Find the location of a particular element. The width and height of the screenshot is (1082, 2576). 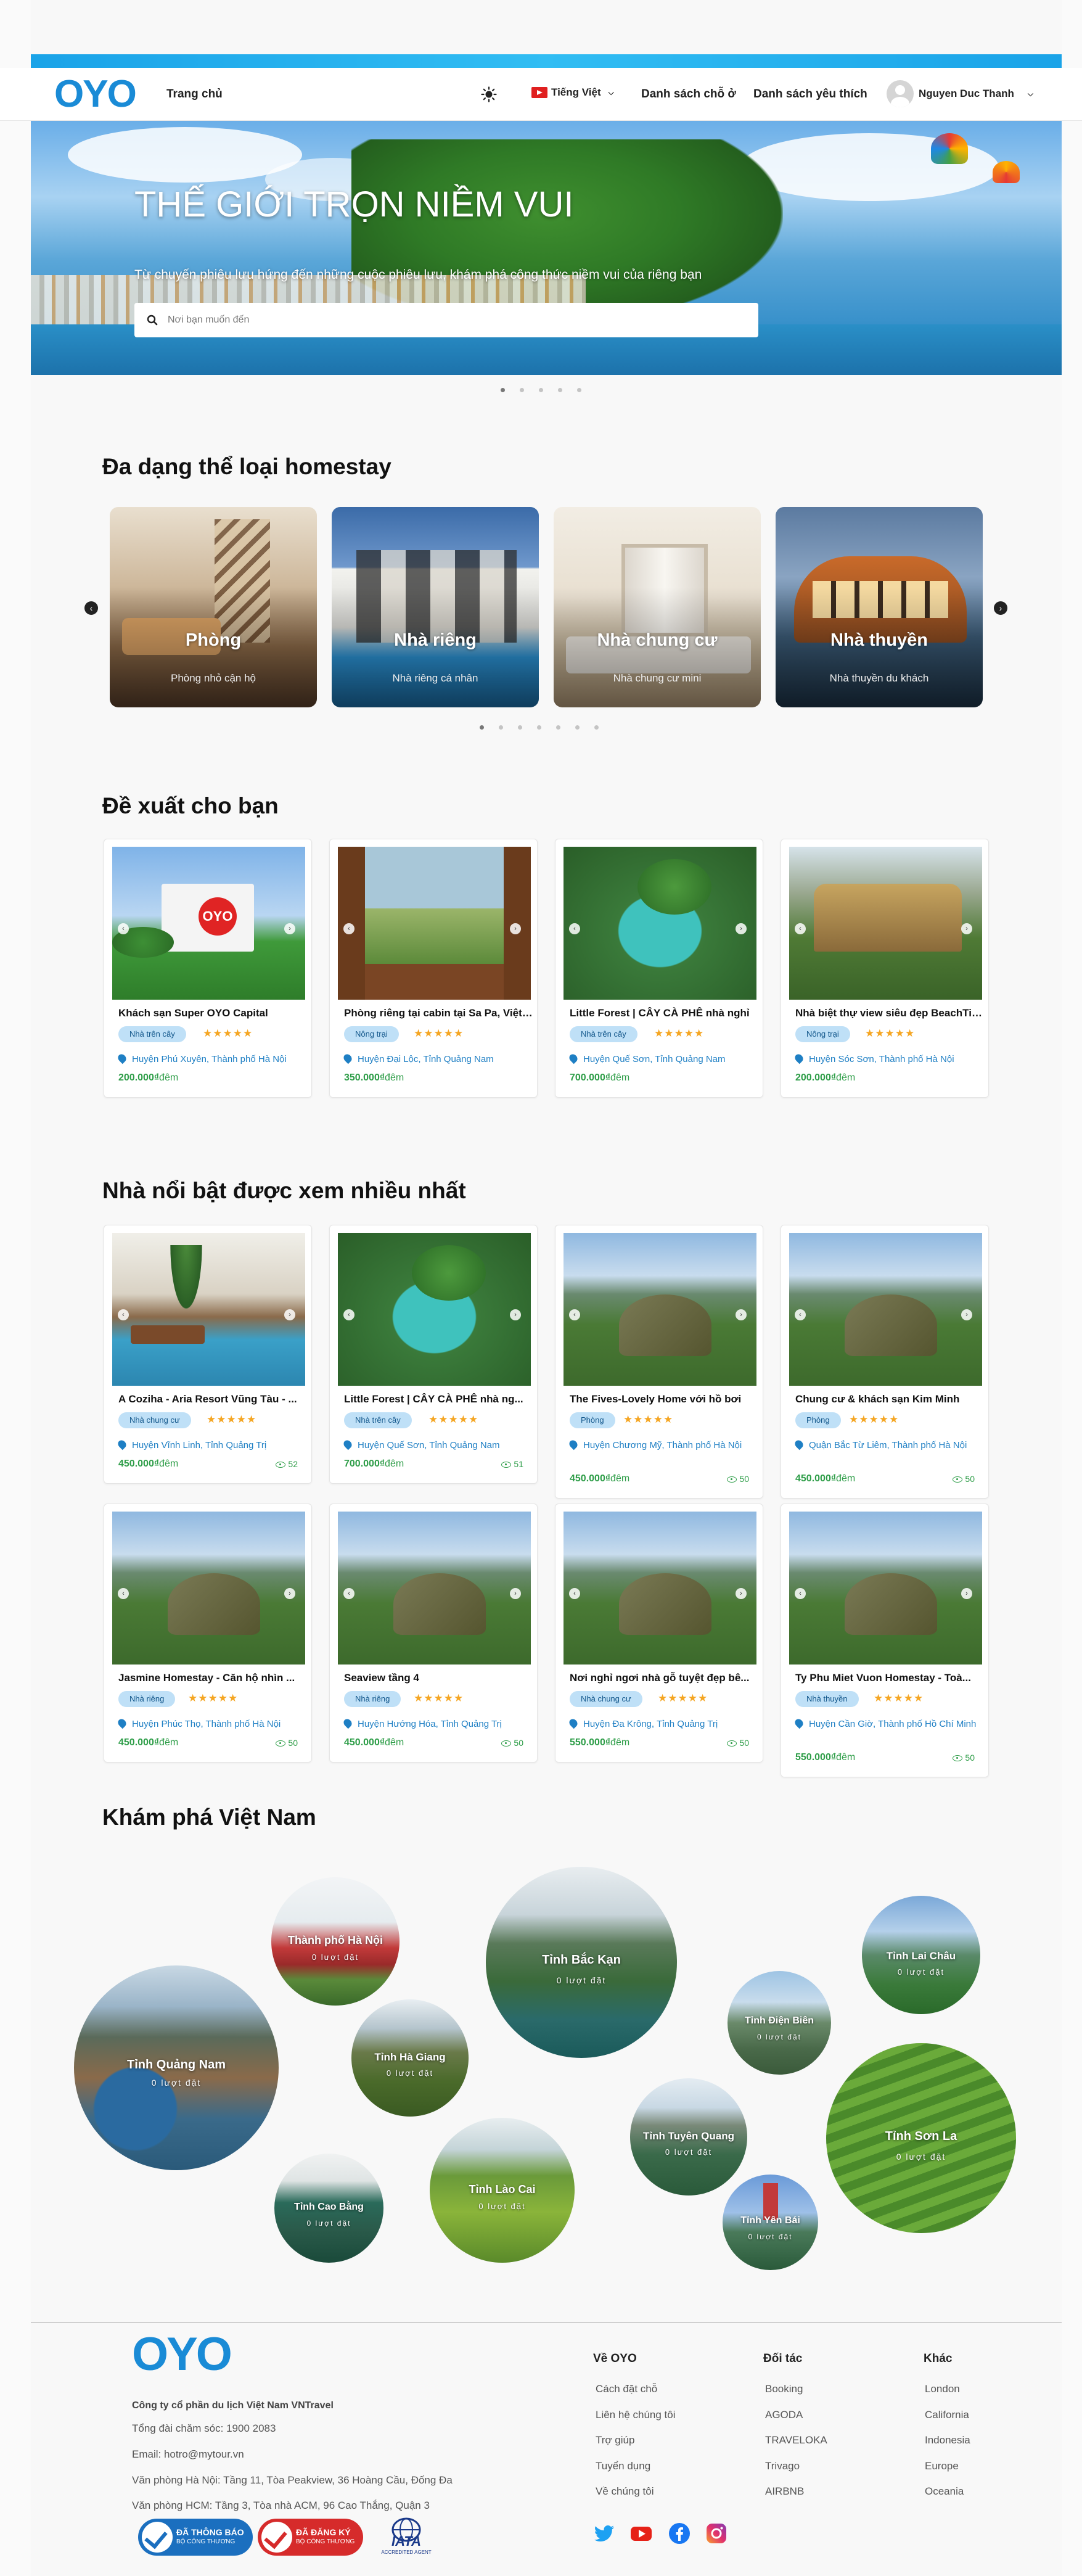

footer-link: Indonesia is located at coordinates (947, 2440).